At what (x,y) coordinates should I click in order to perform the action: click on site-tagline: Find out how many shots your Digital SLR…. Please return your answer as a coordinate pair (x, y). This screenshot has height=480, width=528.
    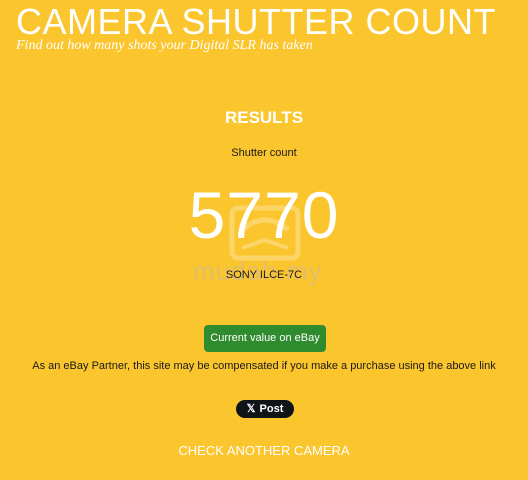
    Looking at the image, I should click on (164, 45).